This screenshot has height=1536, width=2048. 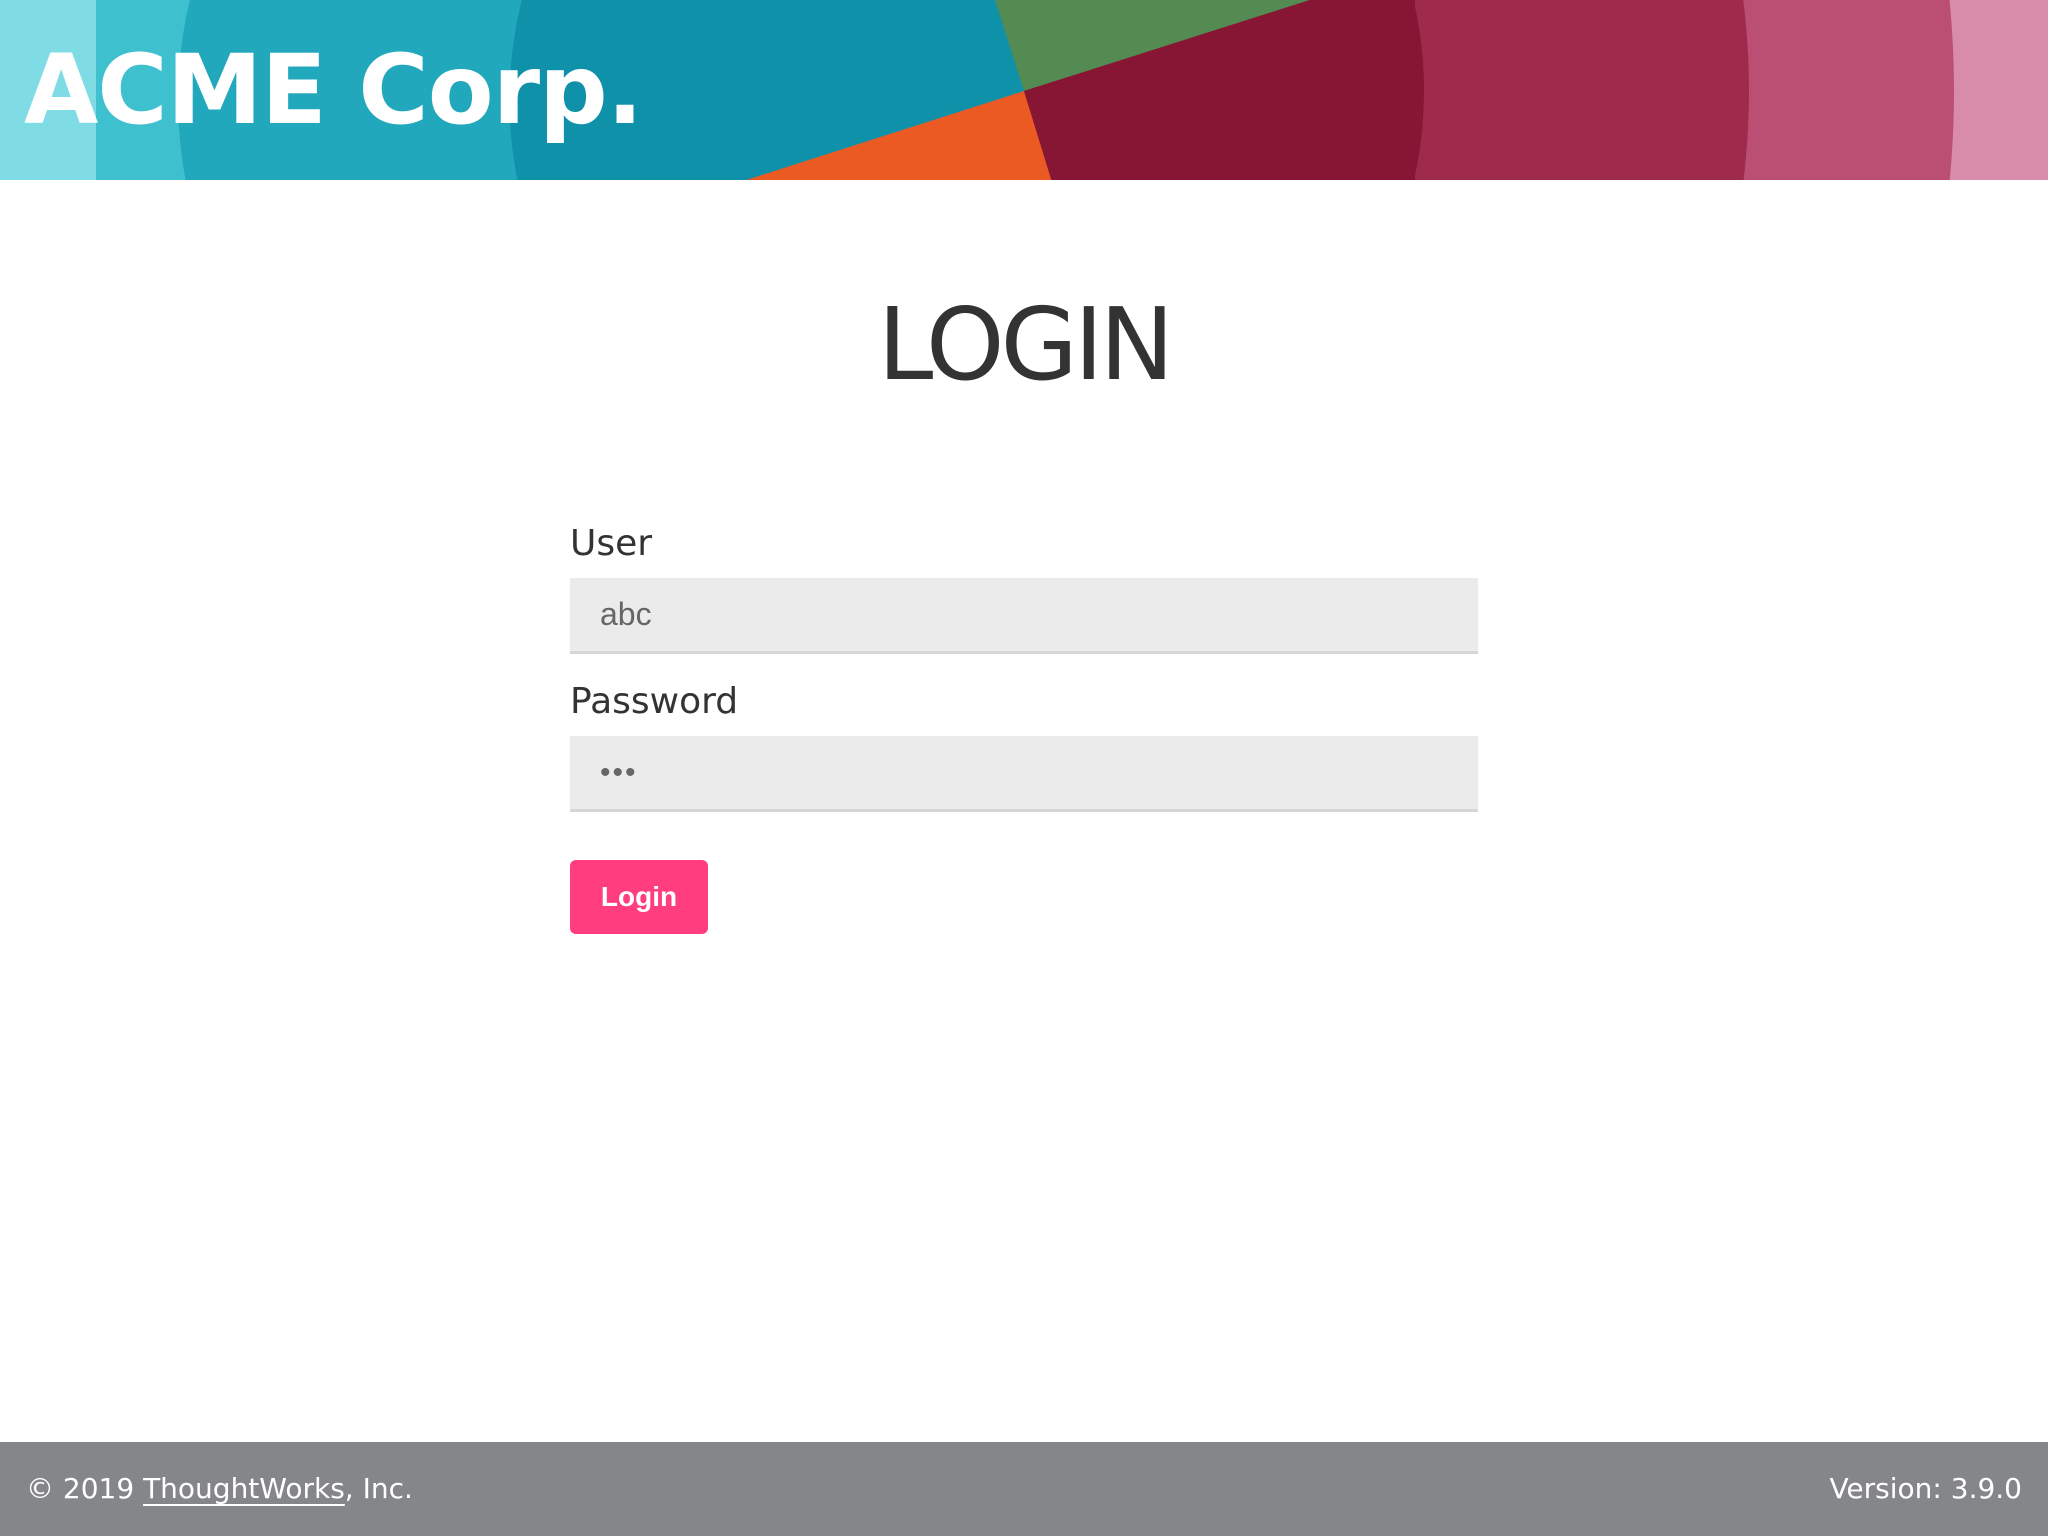 What do you see at coordinates (1024, 91) in the screenshot?
I see `header-banner: ACME Corp.` at bounding box center [1024, 91].